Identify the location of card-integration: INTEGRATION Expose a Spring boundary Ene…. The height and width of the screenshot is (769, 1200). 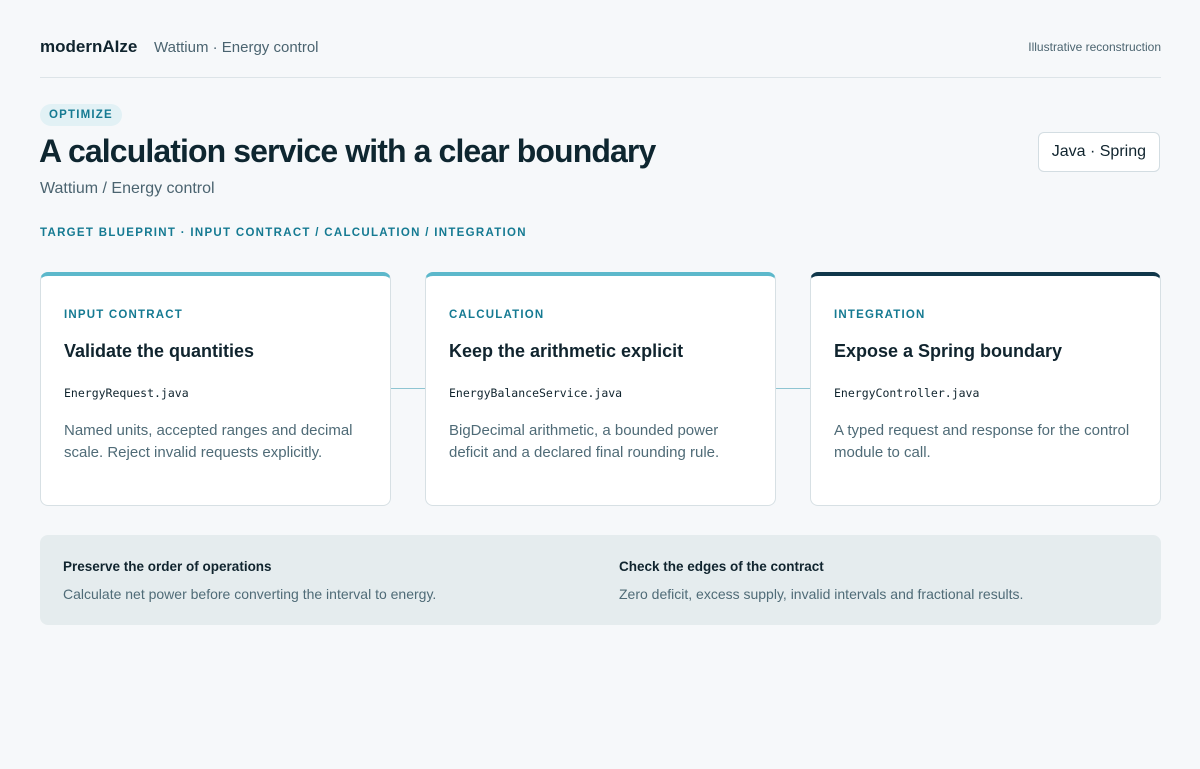
(985, 389).